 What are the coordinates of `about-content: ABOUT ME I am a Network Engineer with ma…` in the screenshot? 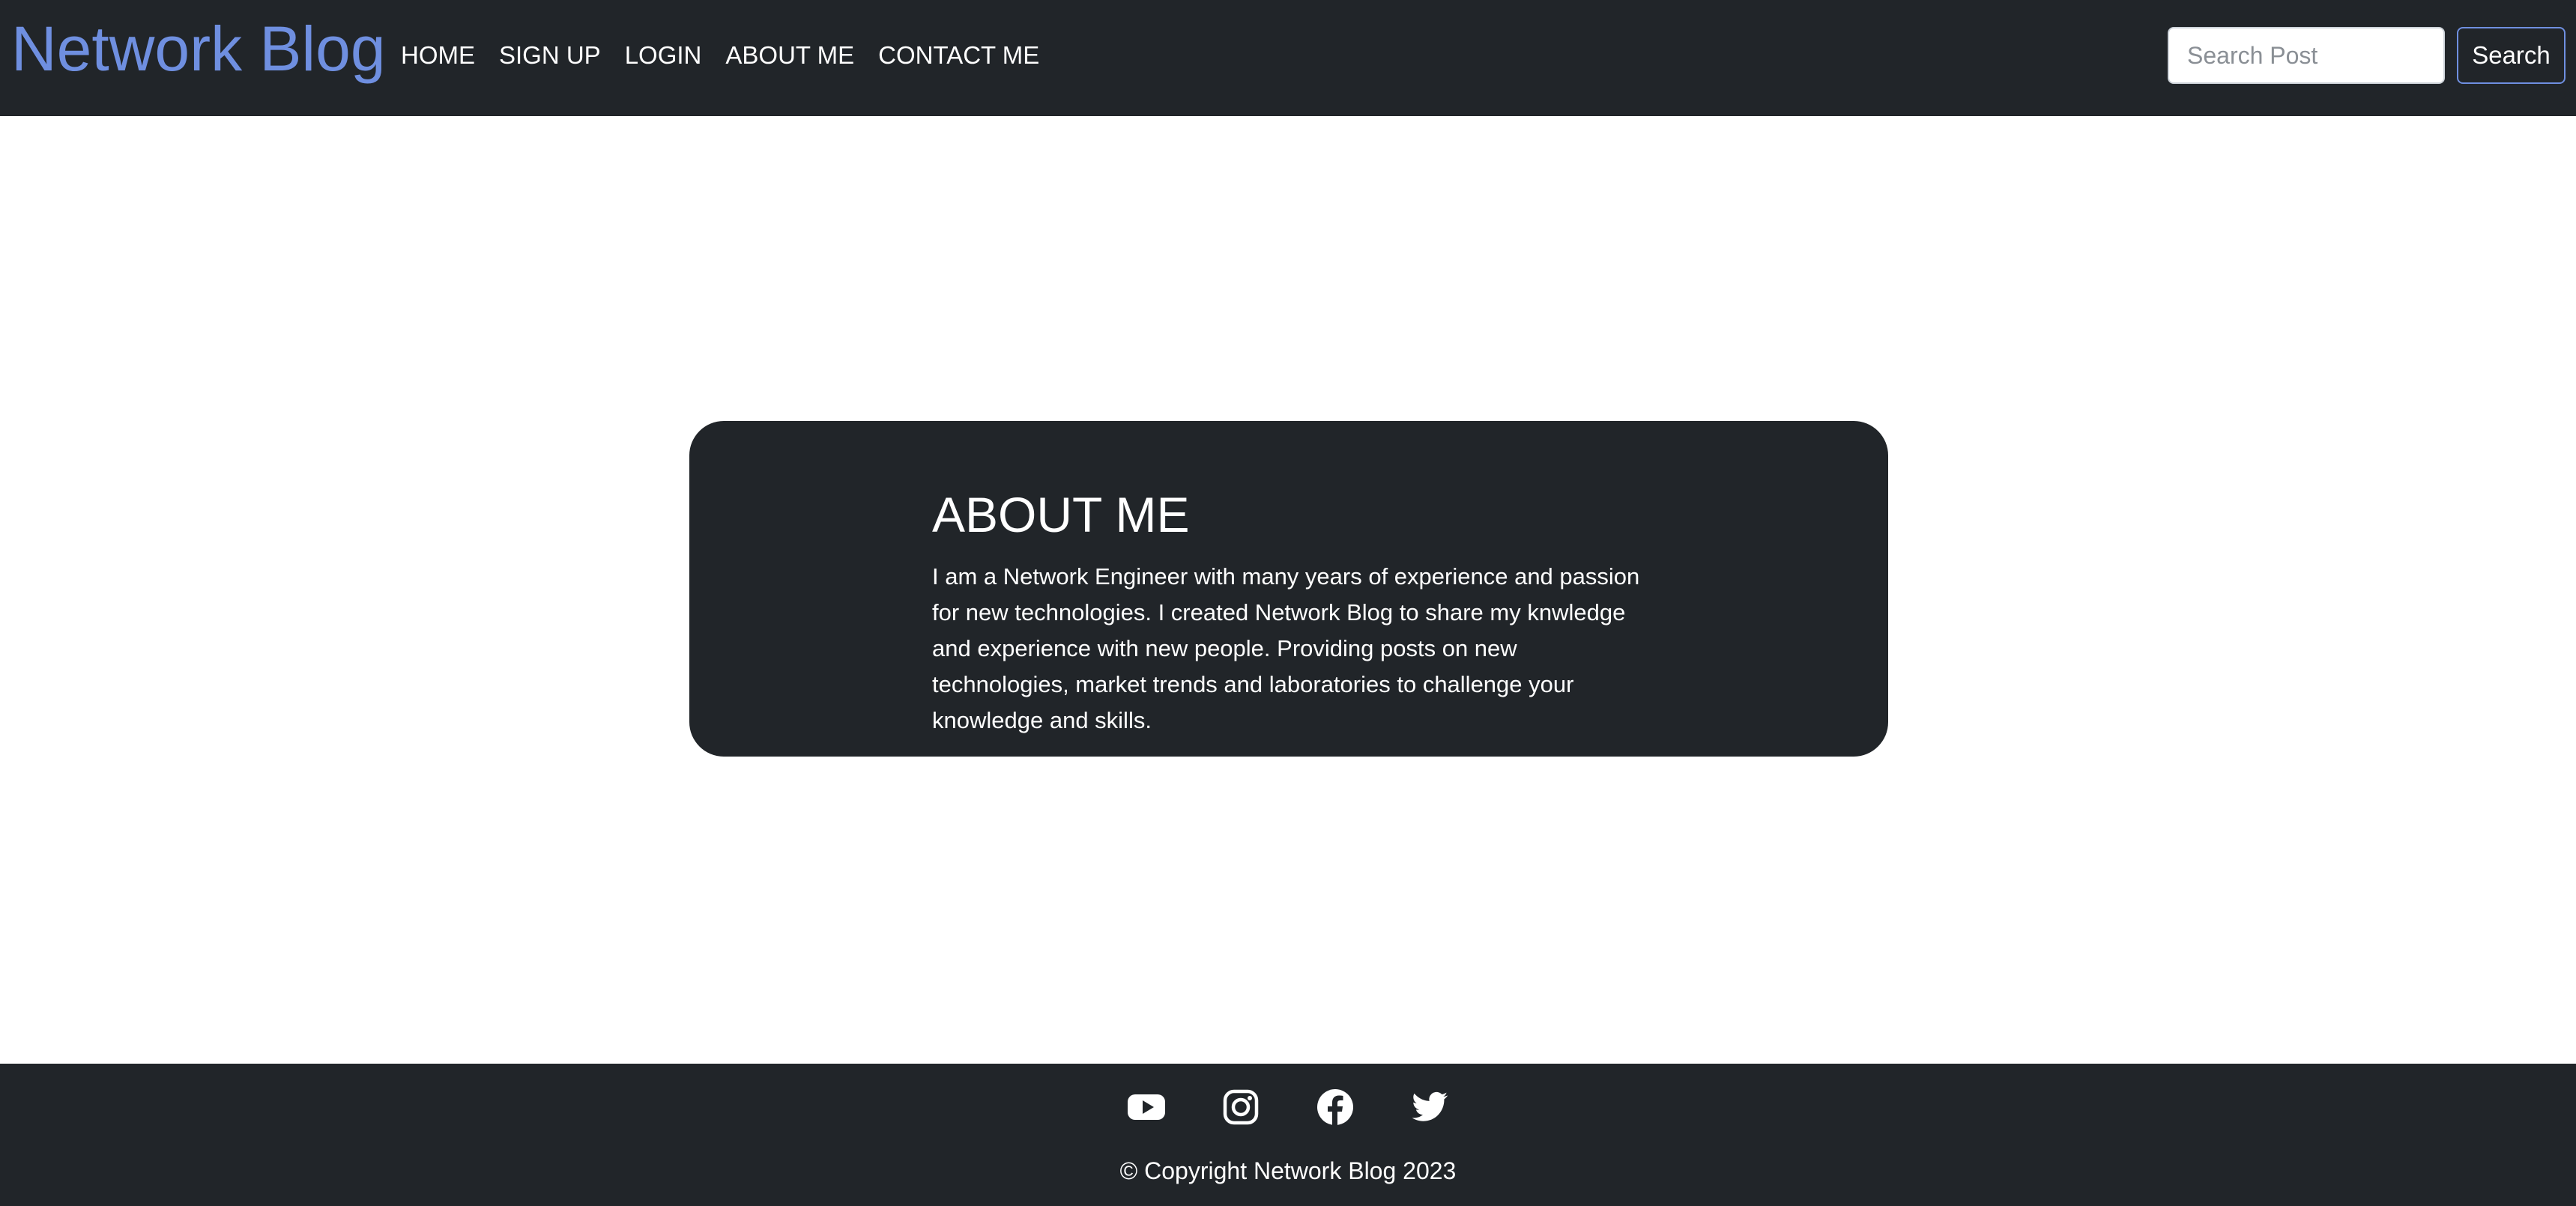 It's located at (1291, 610).